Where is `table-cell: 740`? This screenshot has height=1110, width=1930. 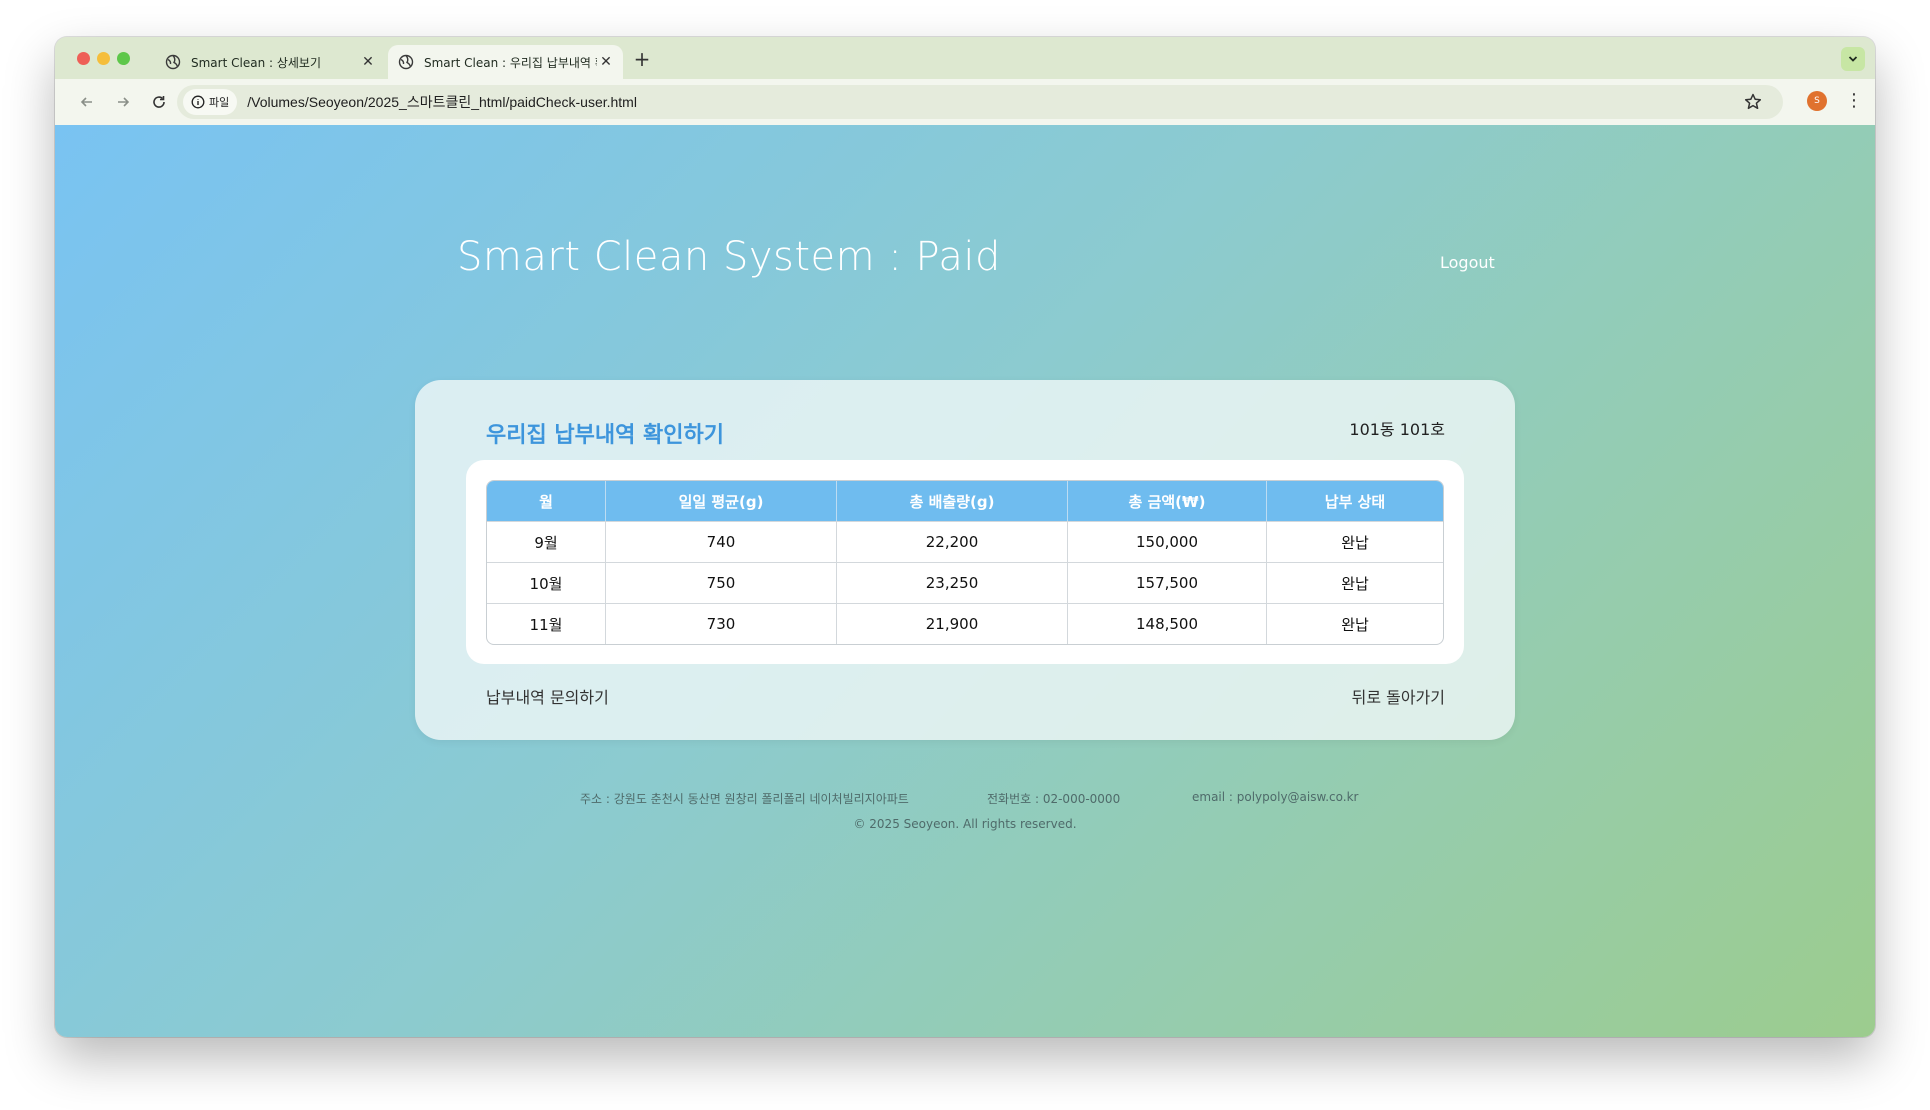
table-cell: 740 is located at coordinates (721, 541).